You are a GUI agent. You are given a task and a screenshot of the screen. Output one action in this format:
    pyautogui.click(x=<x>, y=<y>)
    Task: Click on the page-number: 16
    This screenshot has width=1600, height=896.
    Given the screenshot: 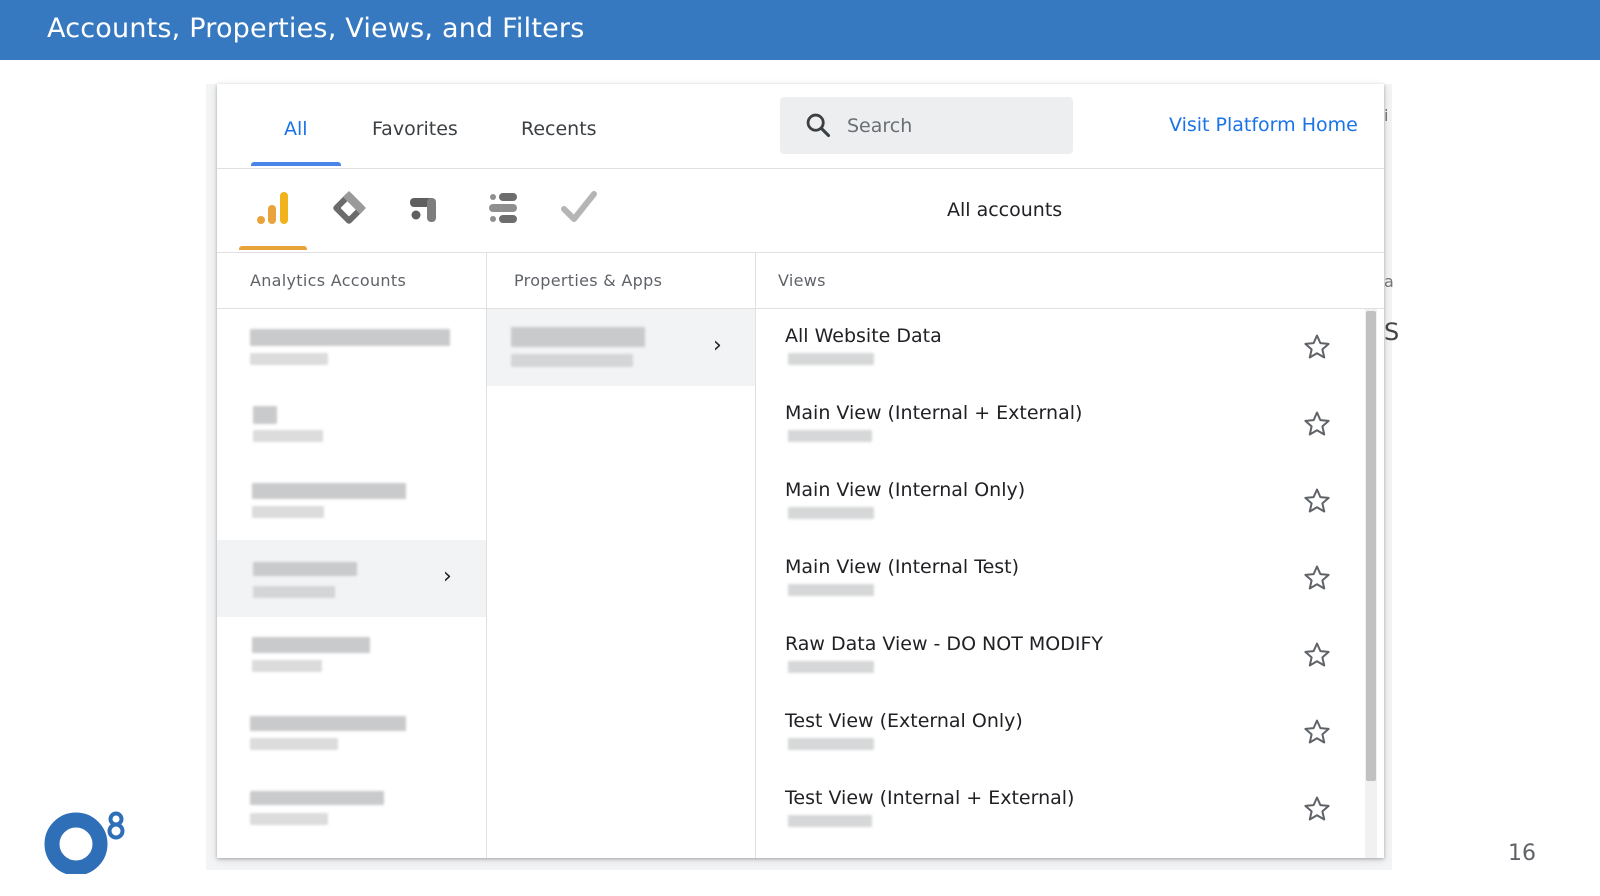 What is the action you would take?
    pyautogui.click(x=1522, y=853)
    